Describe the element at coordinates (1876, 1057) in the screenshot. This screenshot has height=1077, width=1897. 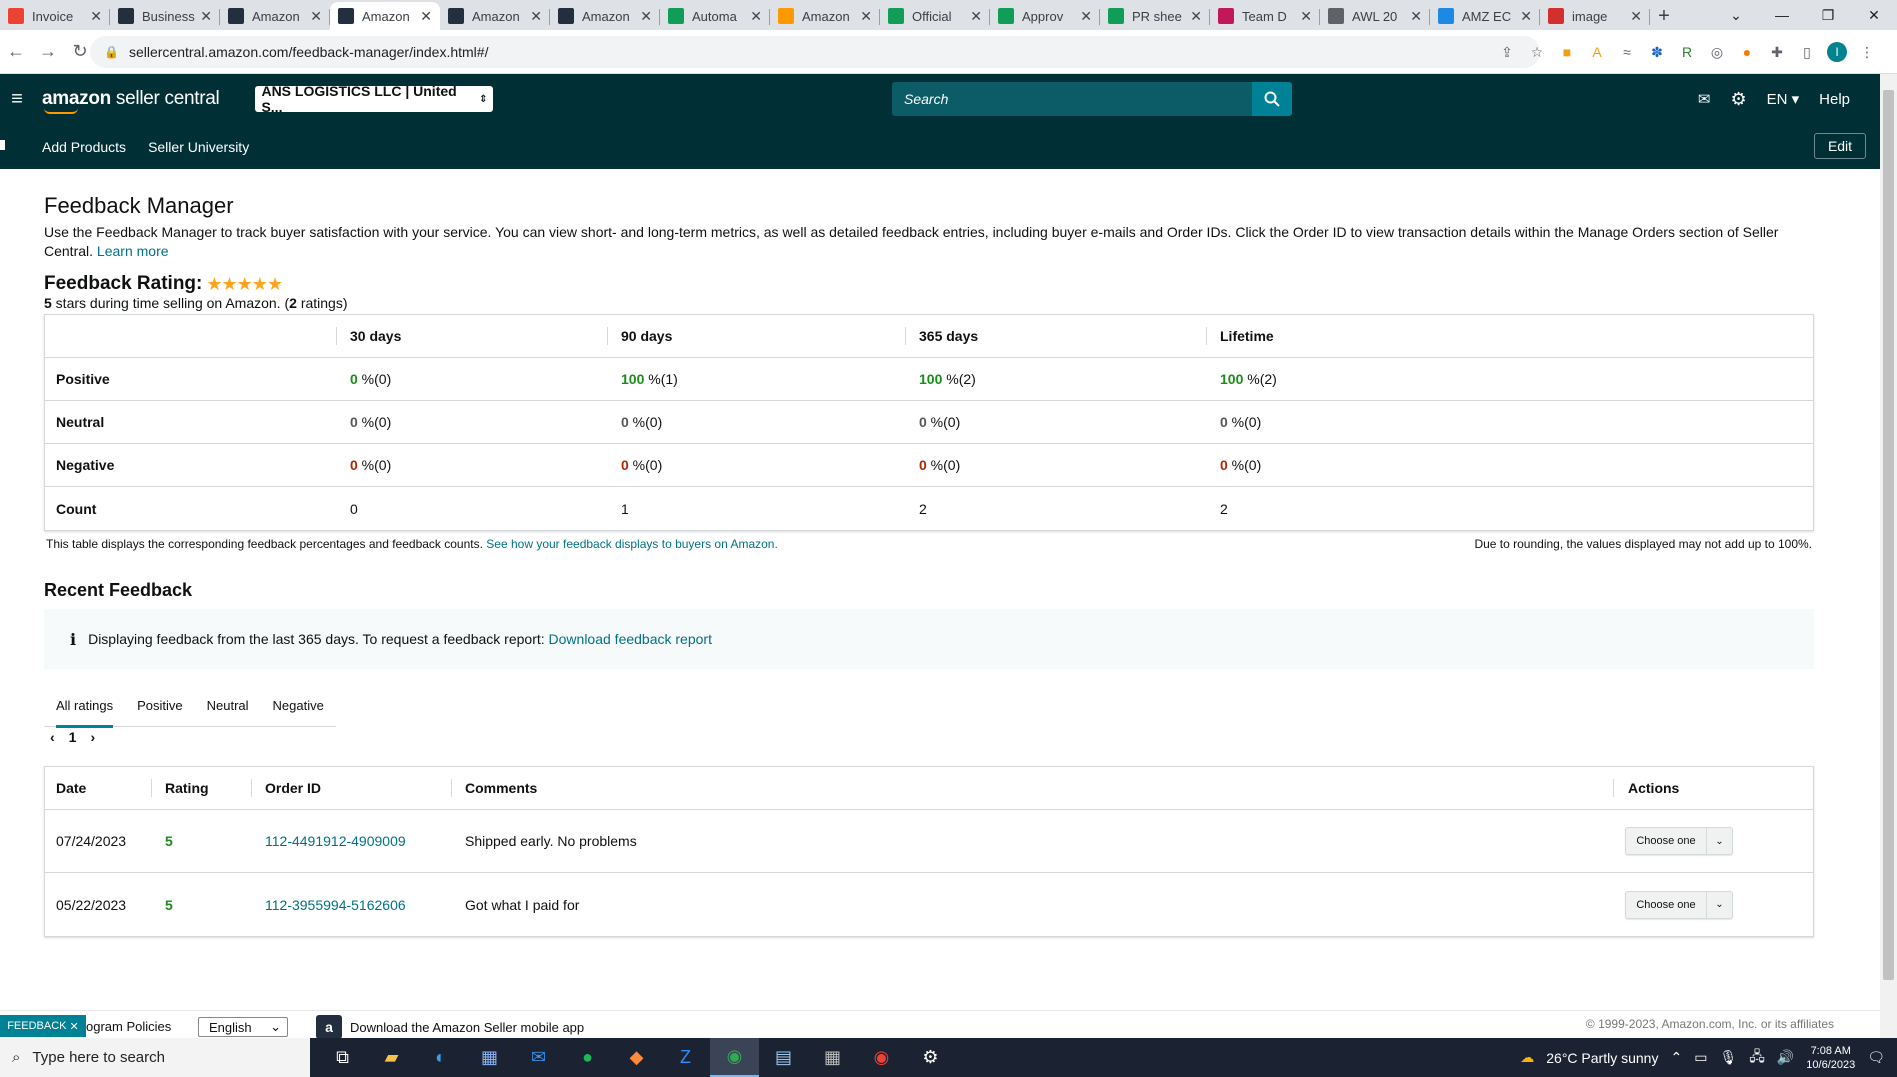
I see `notifications-icon: 🗨` at that location.